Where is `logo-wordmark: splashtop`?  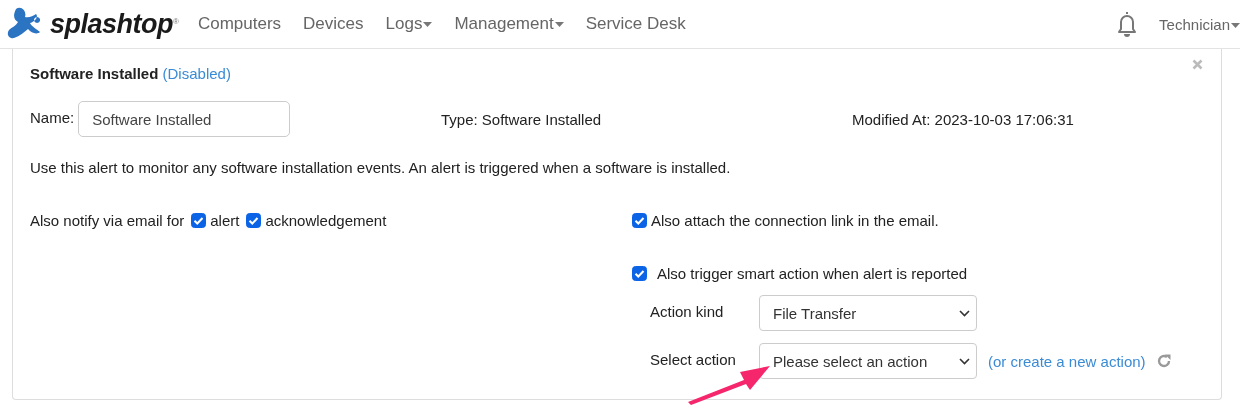 logo-wordmark: splashtop is located at coordinates (111, 24).